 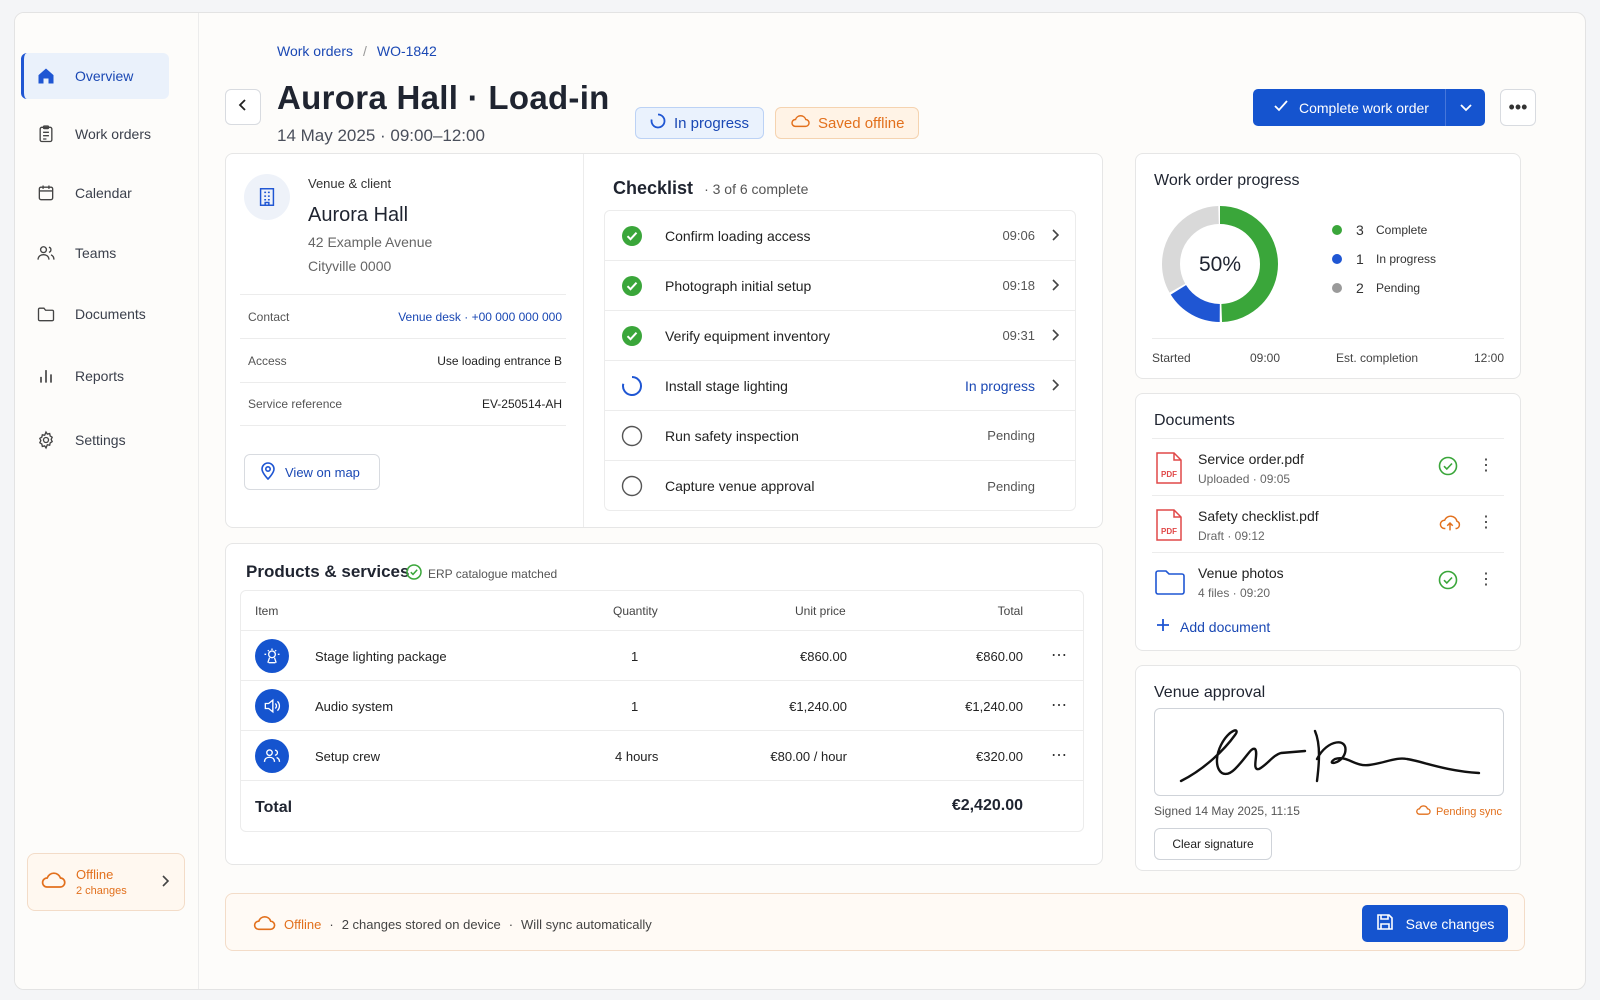 What do you see at coordinates (1328, 580) in the screenshot?
I see `document-item: Venue photos 4 files · 09:20 ⋮` at bounding box center [1328, 580].